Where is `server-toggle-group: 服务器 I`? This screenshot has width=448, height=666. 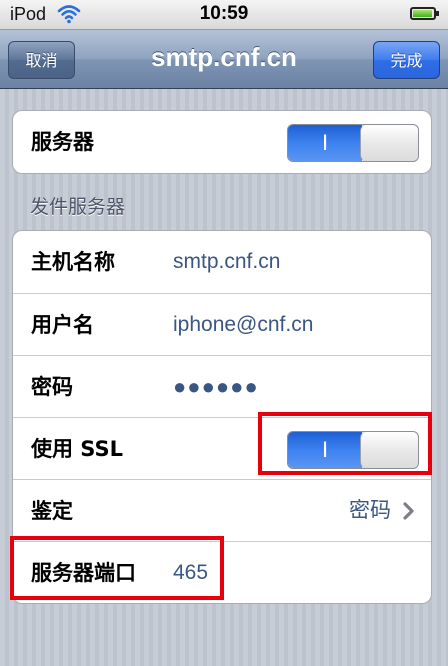 server-toggle-group: 服务器 I is located at coordinates (222, 142).